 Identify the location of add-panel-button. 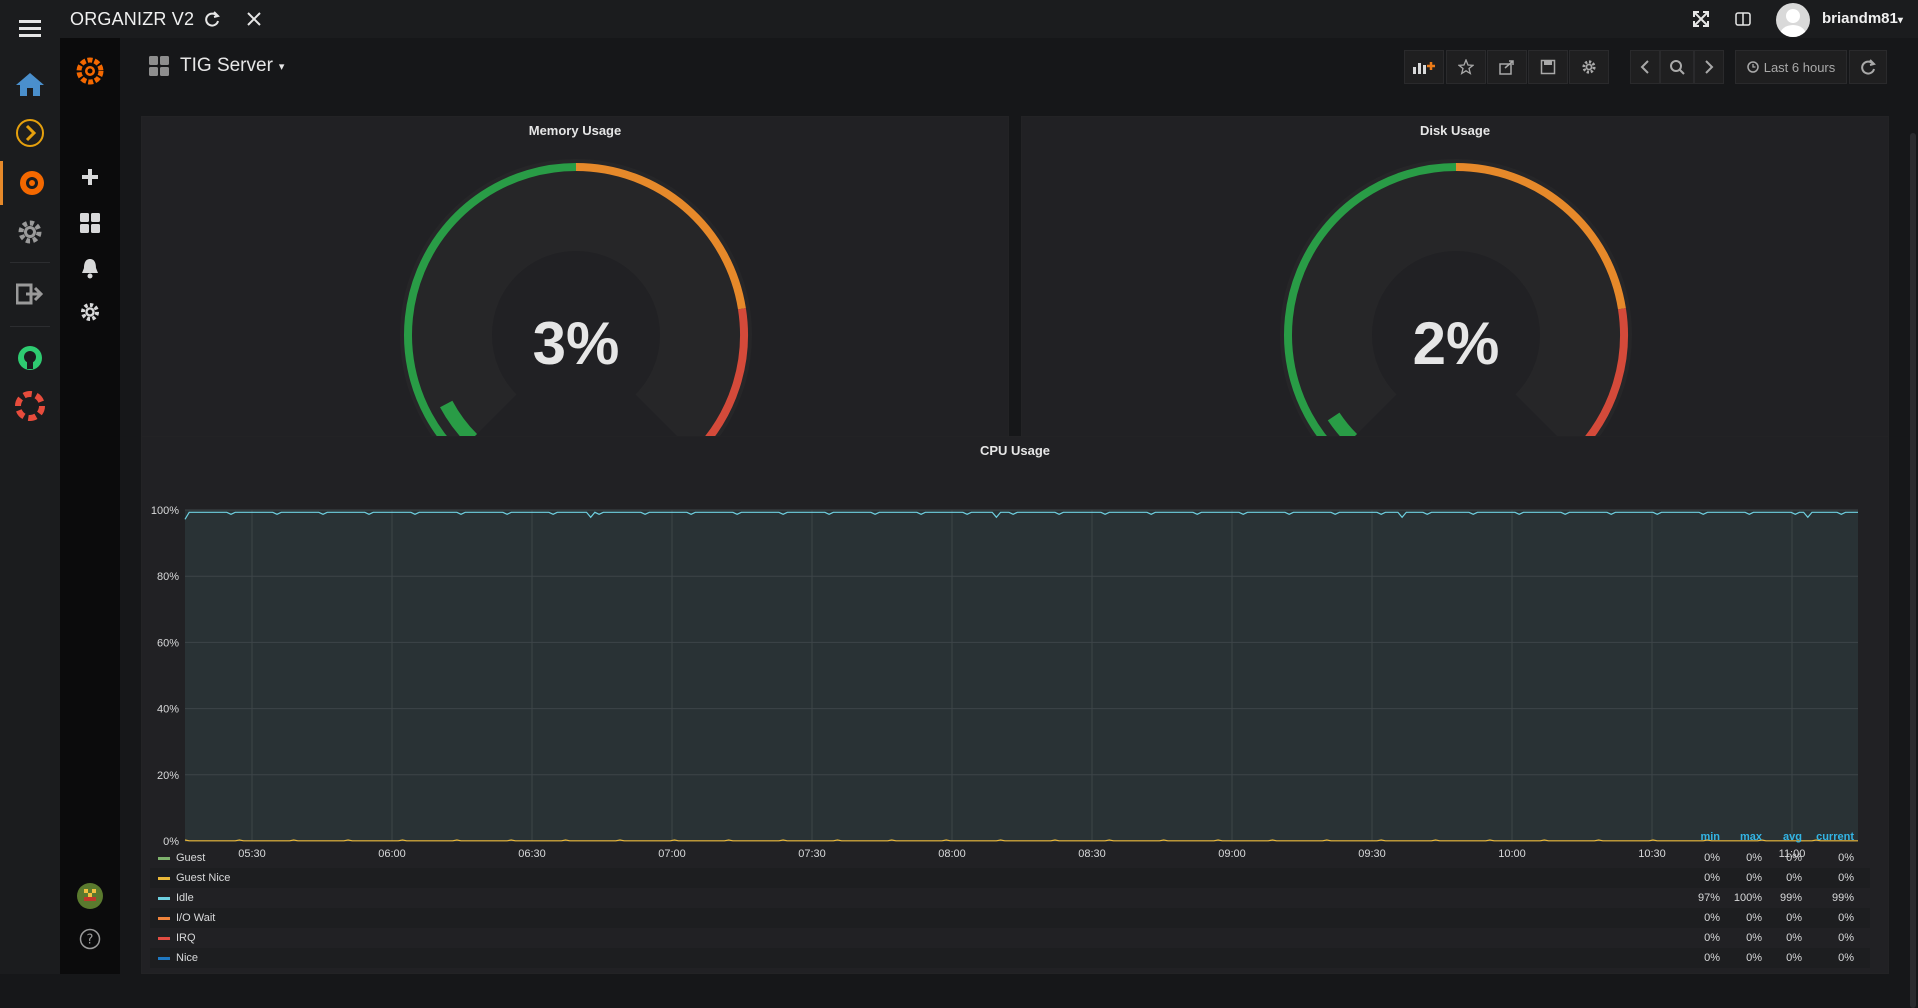
(1424, 67).